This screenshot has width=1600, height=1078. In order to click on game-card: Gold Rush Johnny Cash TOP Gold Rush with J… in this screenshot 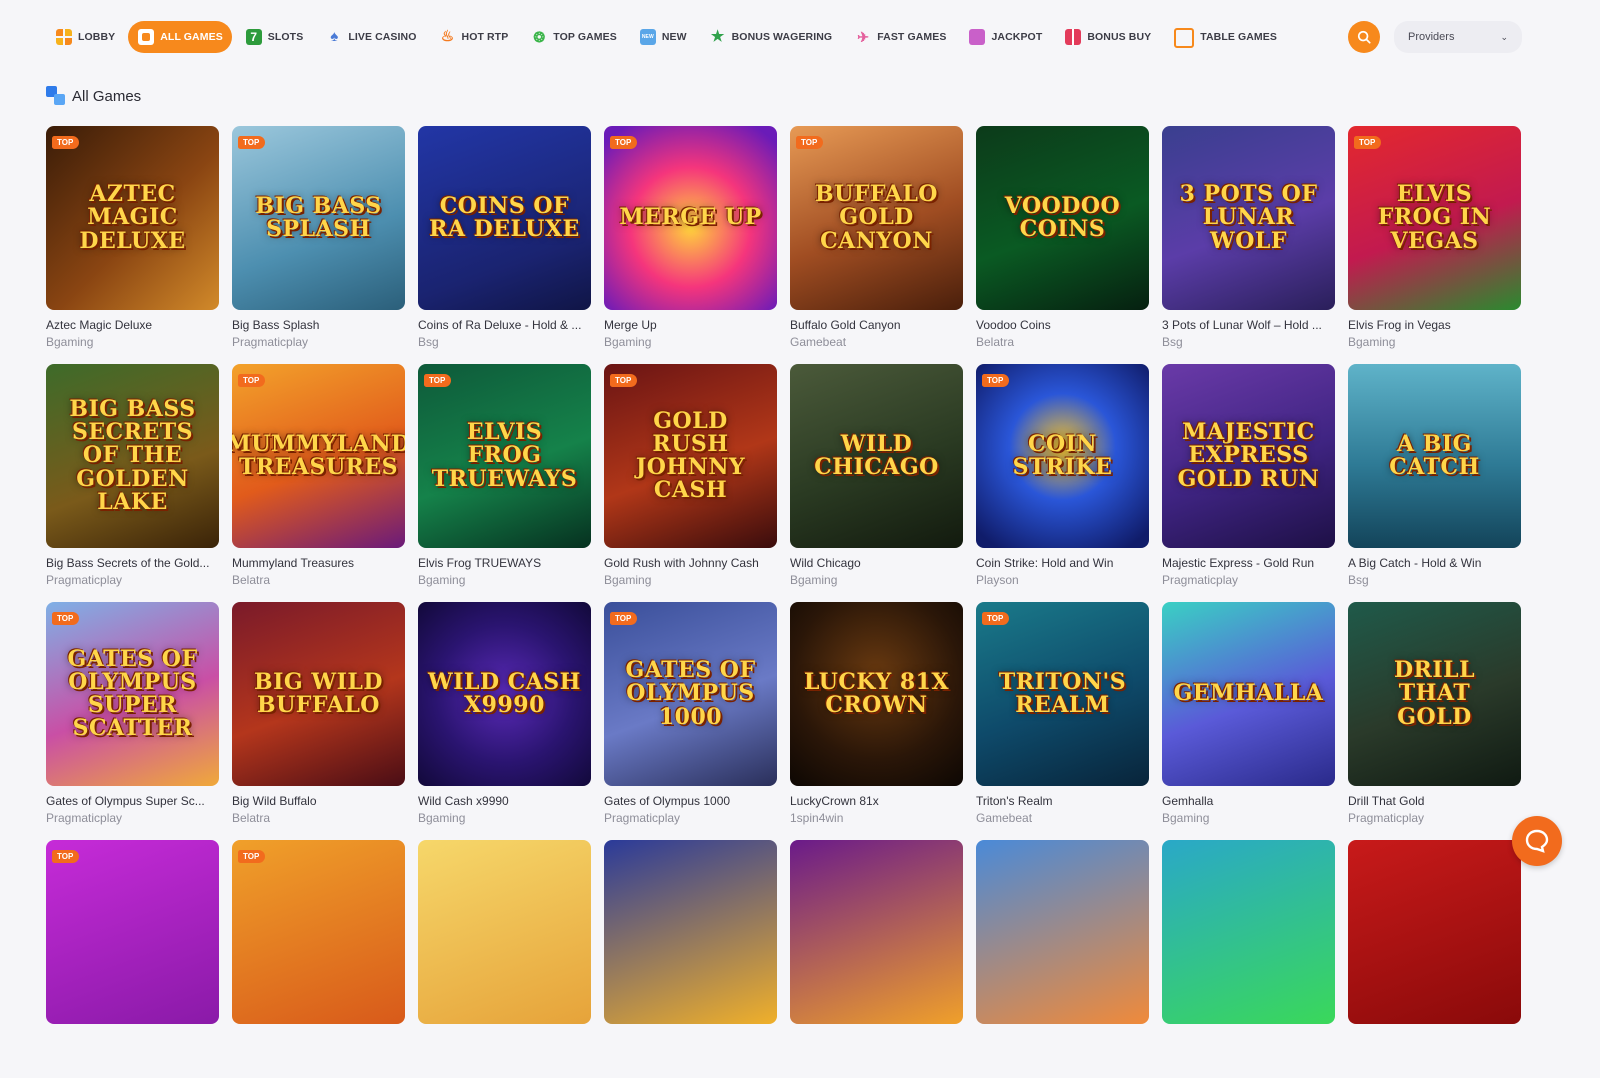, I will do `click(690, 483)`.